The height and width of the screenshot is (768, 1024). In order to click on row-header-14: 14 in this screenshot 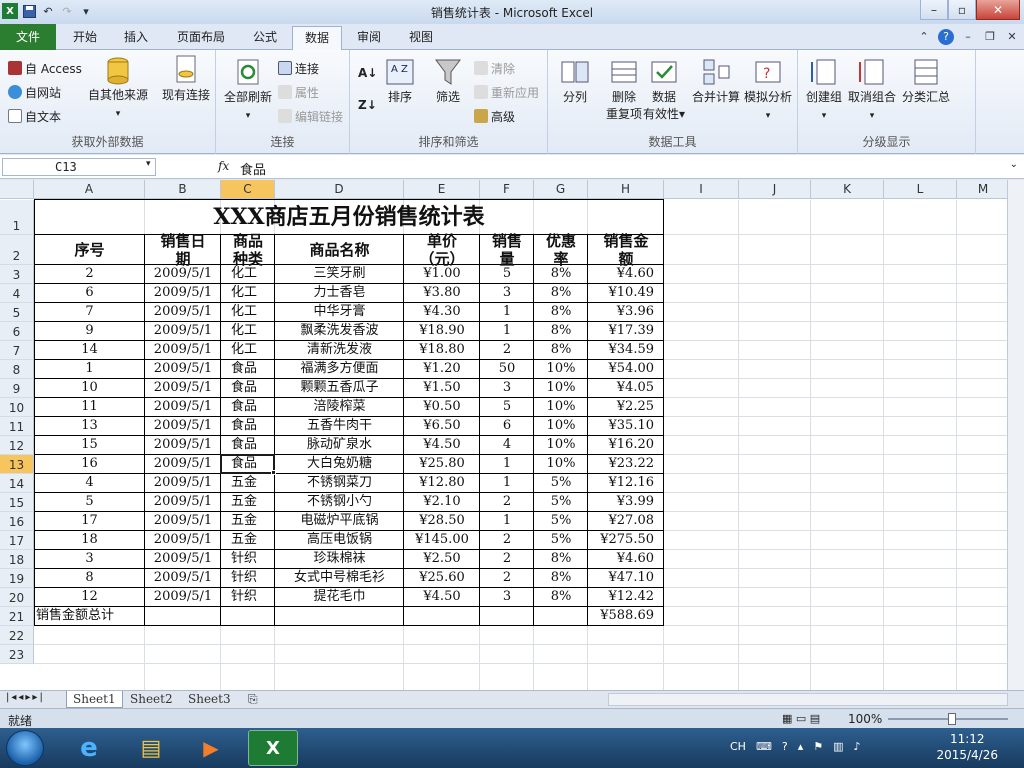, I will do `click(17, 483)`.